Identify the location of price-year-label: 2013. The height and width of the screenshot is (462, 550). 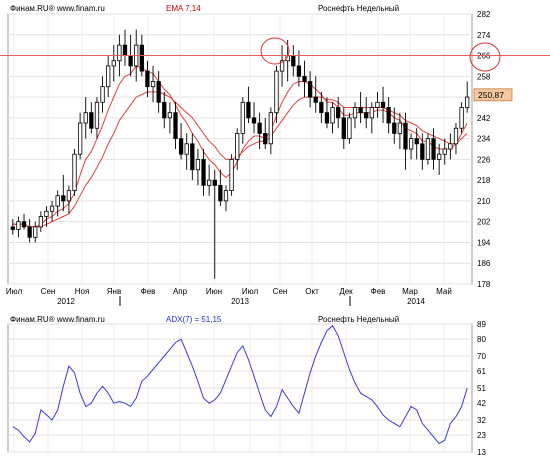
(240, 301).